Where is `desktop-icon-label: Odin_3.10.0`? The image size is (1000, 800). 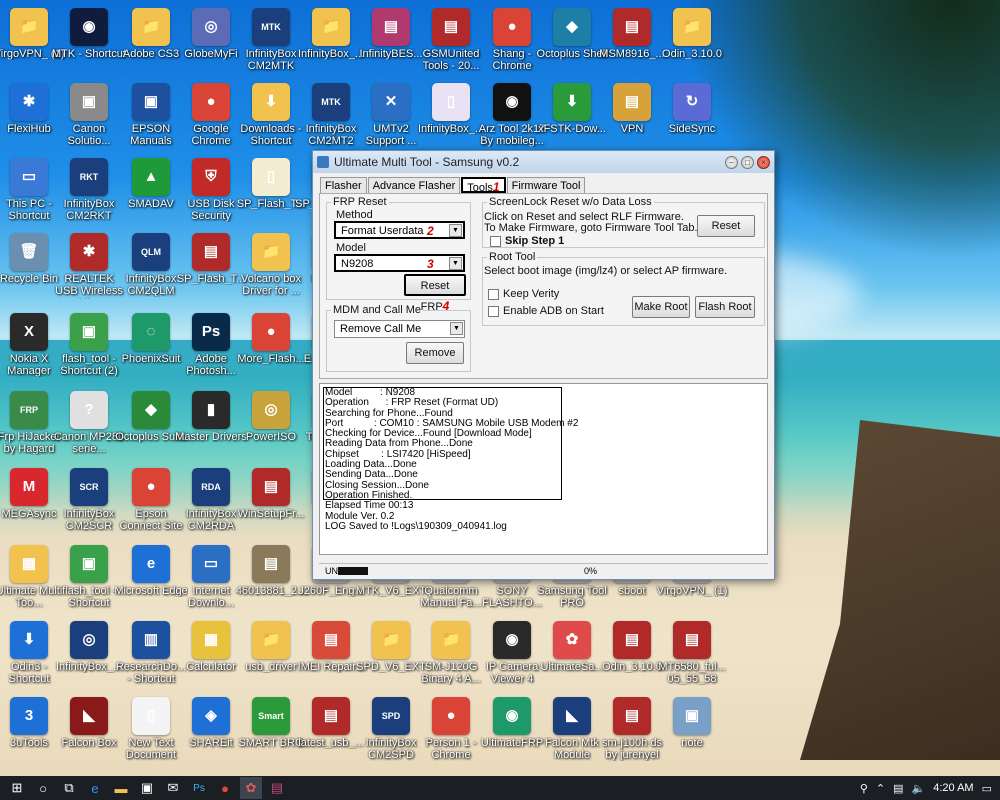
desktop-icon-label: Odin_3.10.0 is located at coordinates (692, 54).